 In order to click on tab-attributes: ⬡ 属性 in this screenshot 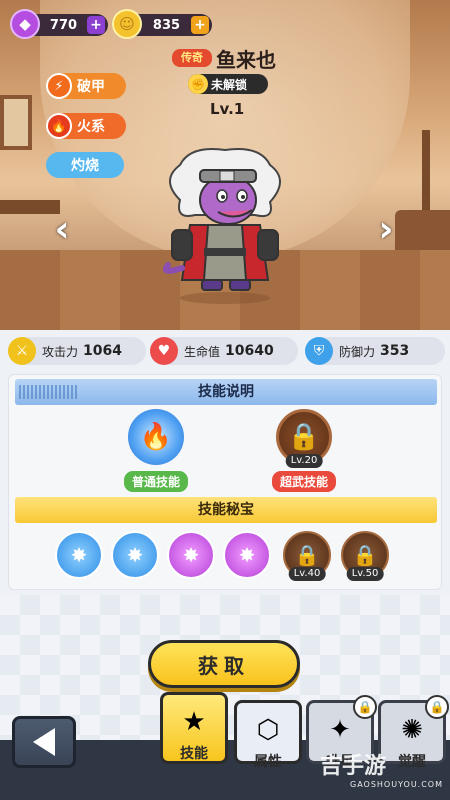, I will do `click(268, 735)`.